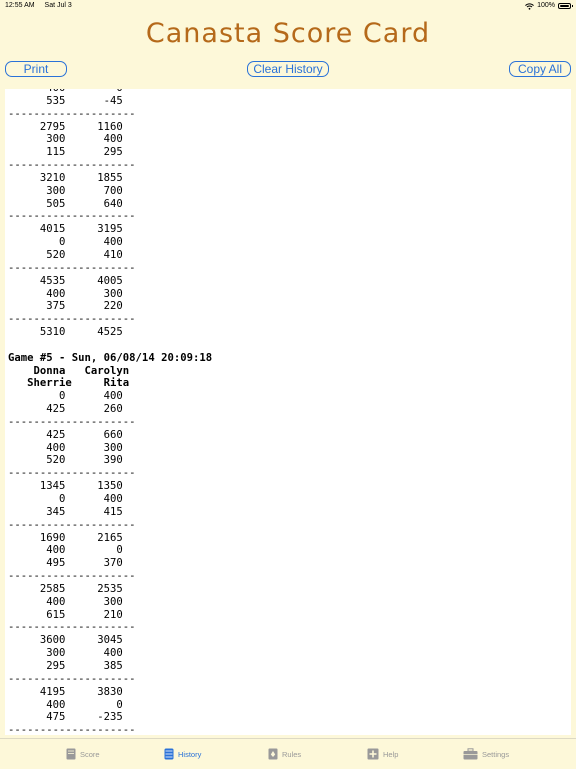 This screenshot has width=576, height=769. What do you see at coordinates (65, 254) in the screenshot?
I see `score-line: 520 410` at bounding box center [65, 254].